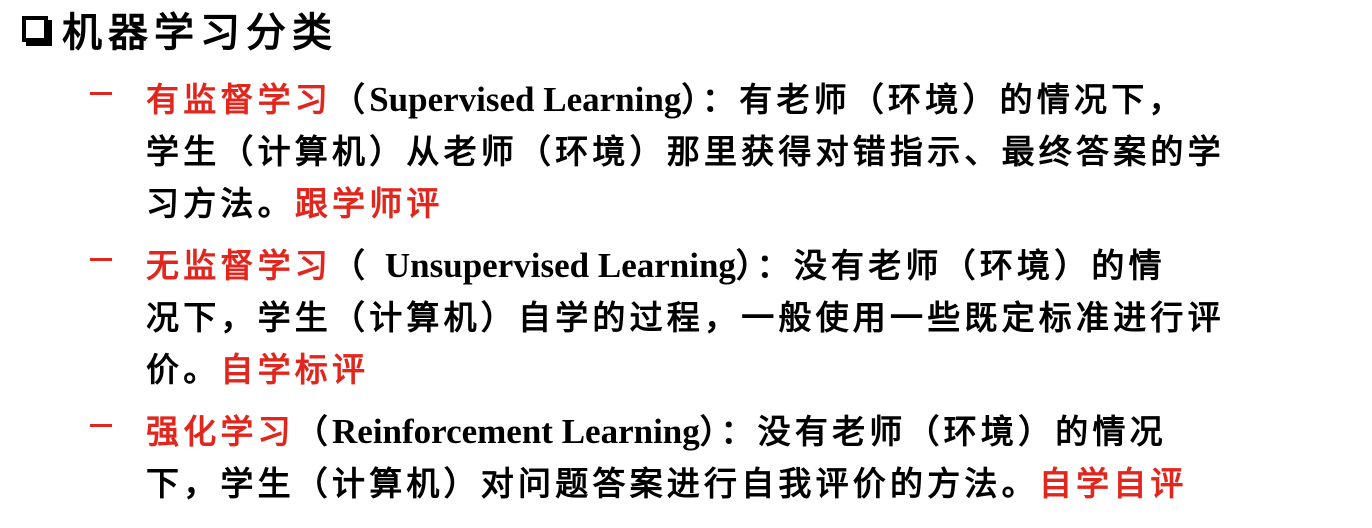 The height and width of the screenshot is (528, 1372). I want to click on item-line-1: 无监督学习（ Unsupervised Learning）：没有老师（环境）的情, so click(685, 266).